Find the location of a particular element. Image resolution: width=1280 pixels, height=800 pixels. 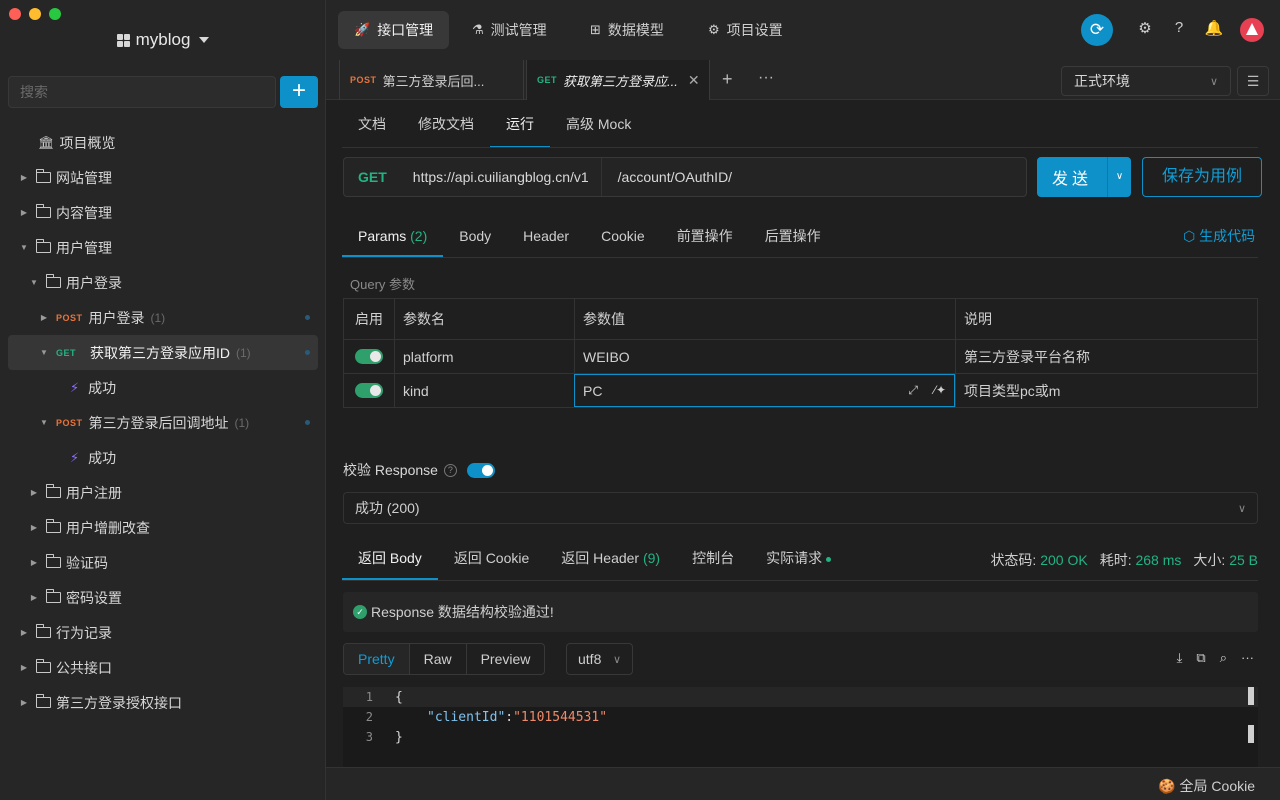

response-body-editor: 1 { 2 "clientId": "1101544531" 3 } is located at coordinates (800, 727).